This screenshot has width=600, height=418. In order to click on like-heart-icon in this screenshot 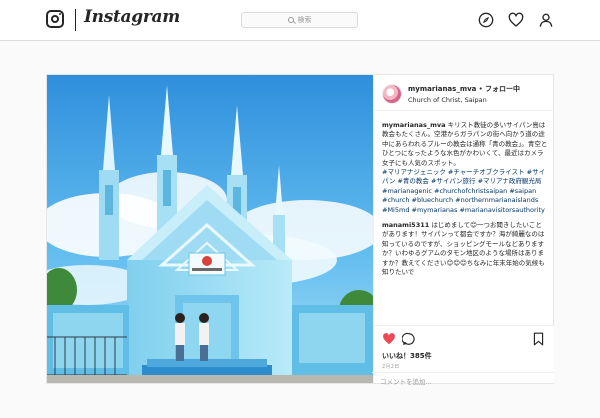, I will do `click(389, 339)`.